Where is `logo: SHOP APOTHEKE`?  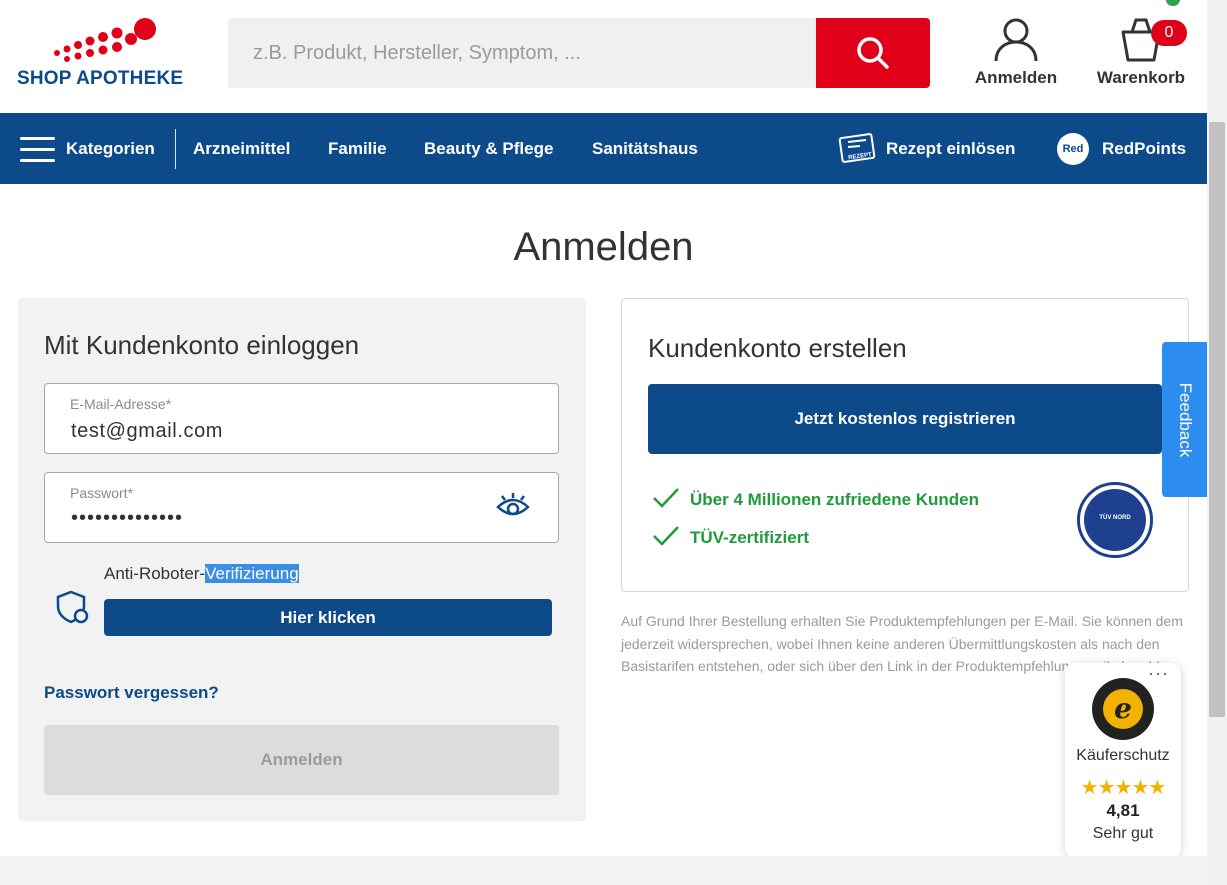 logo: SHOP APOTHEKE is located at coordinates (107, 54).